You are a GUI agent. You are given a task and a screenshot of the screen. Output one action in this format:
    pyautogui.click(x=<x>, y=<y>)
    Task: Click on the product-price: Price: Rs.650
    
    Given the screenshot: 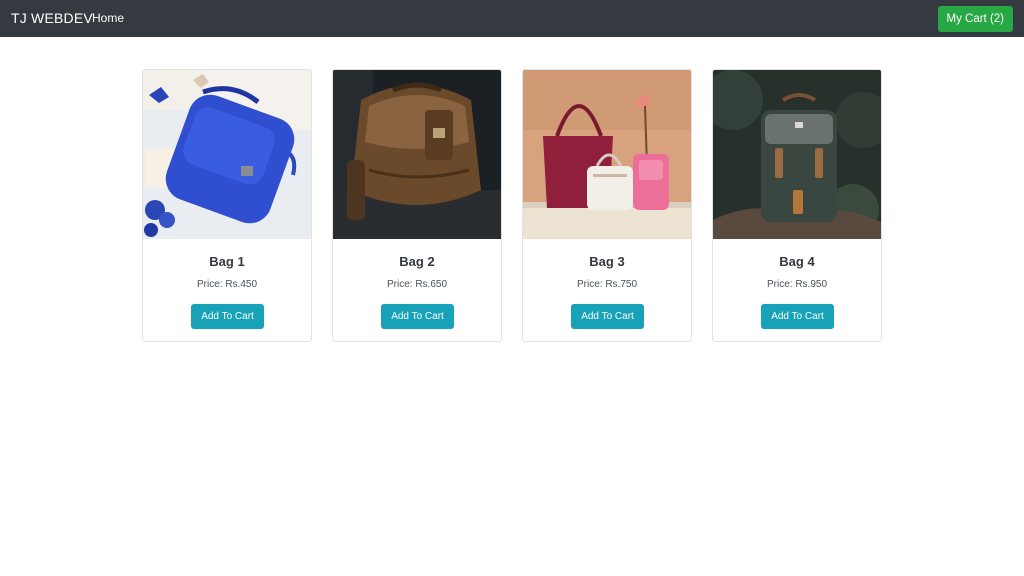 What is the action you would take?
    pyautogui.click(x=417, y=284)
    